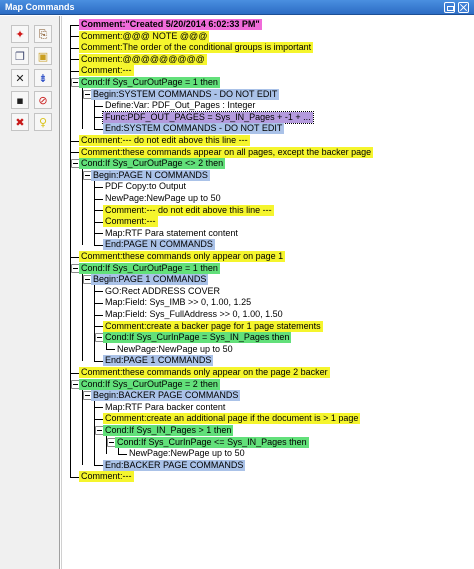  Describe the element at coordinates (152, 164) in the screenshot. I see `tree-node: Cond:If Sys_CurOutPage <> 2 then` at that location.